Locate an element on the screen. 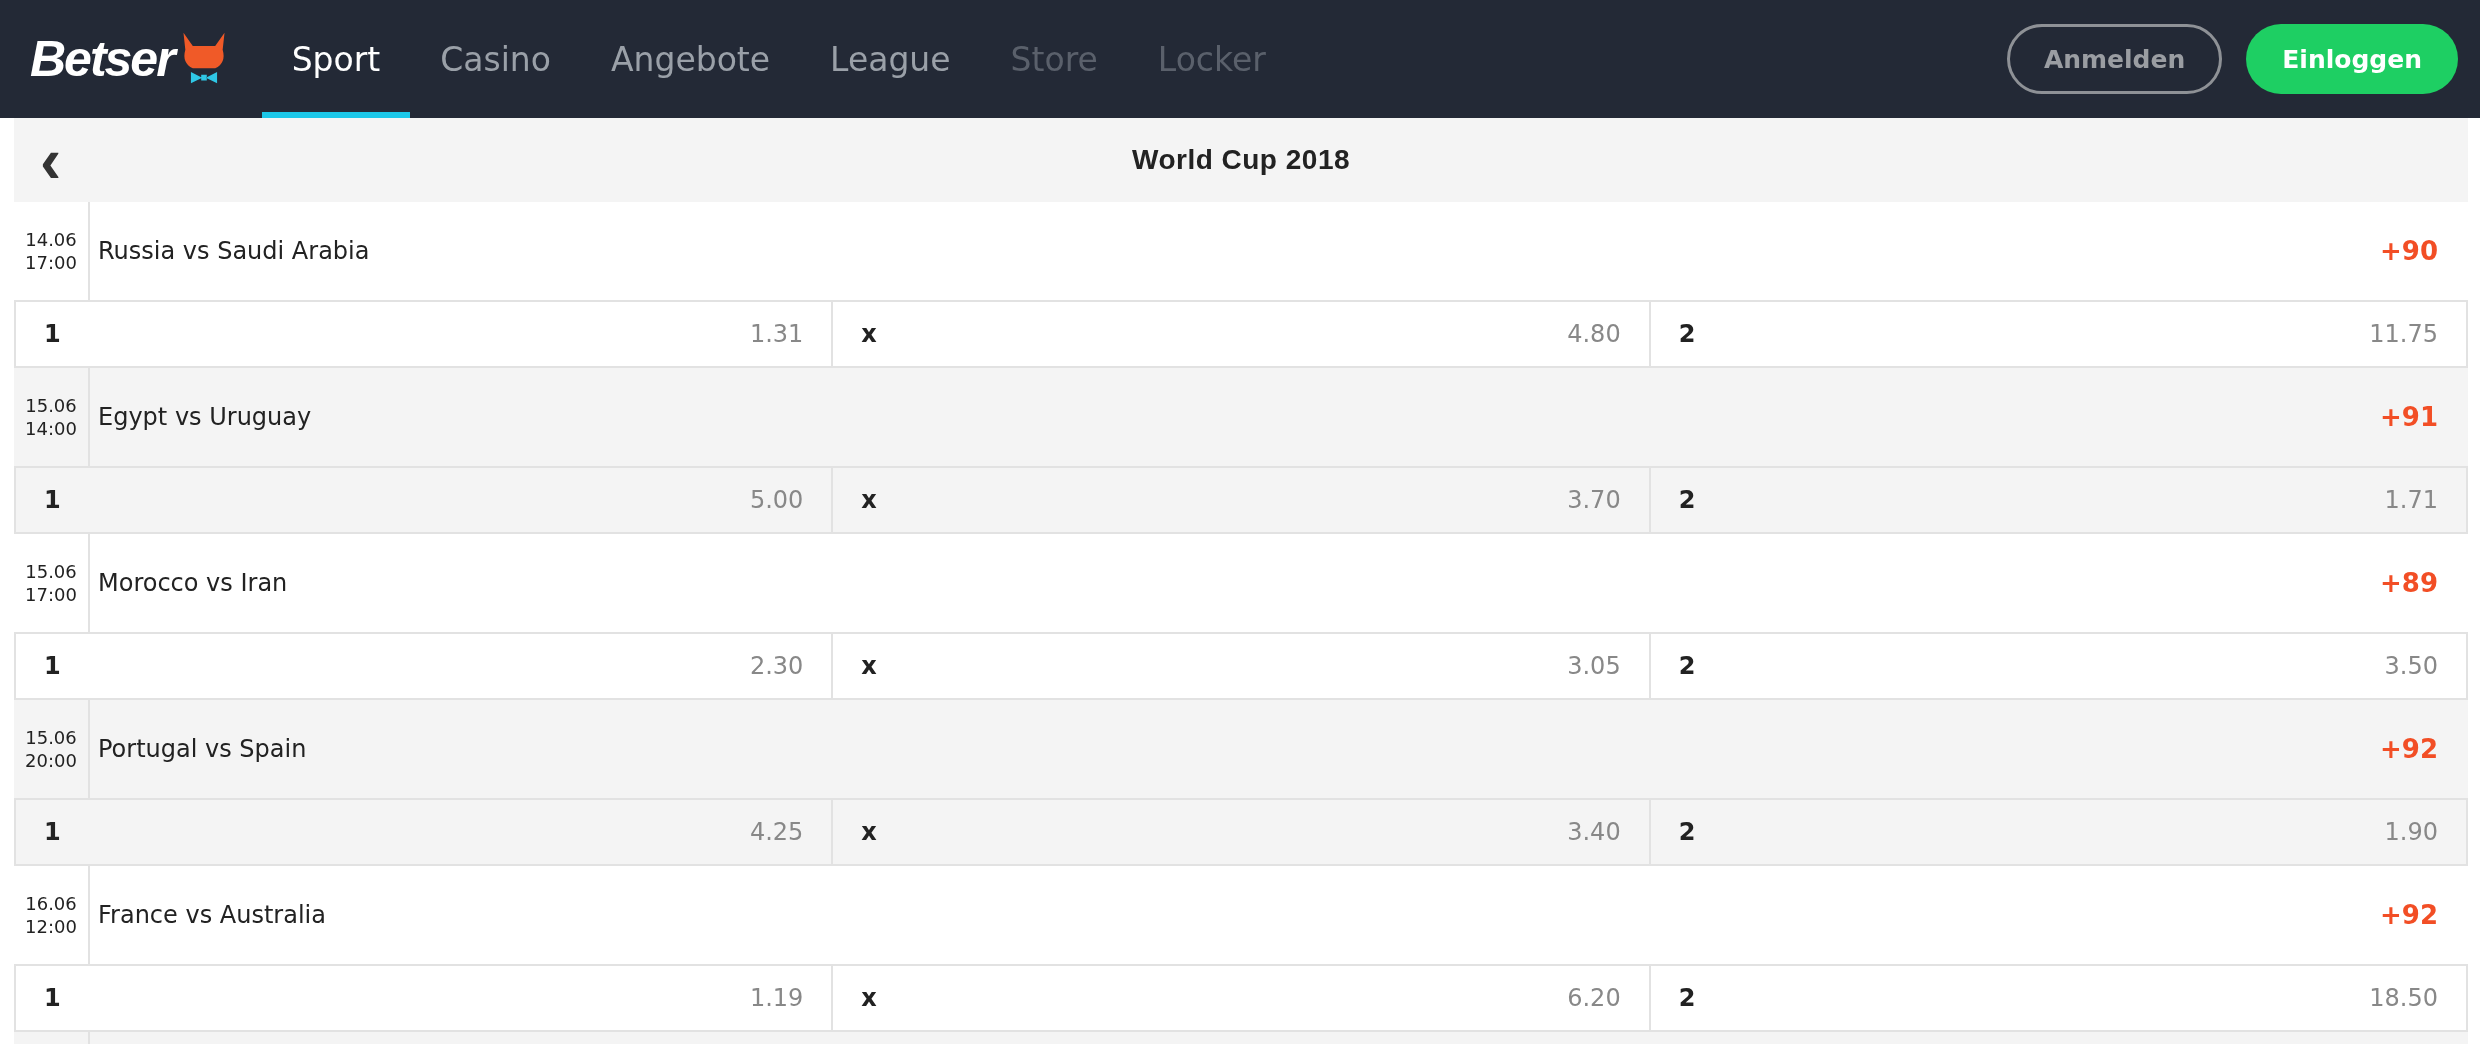 The height and width of the screenshot is (1044, 2480). odds-button: 1 5.00 is located at coordinates (425, 500).